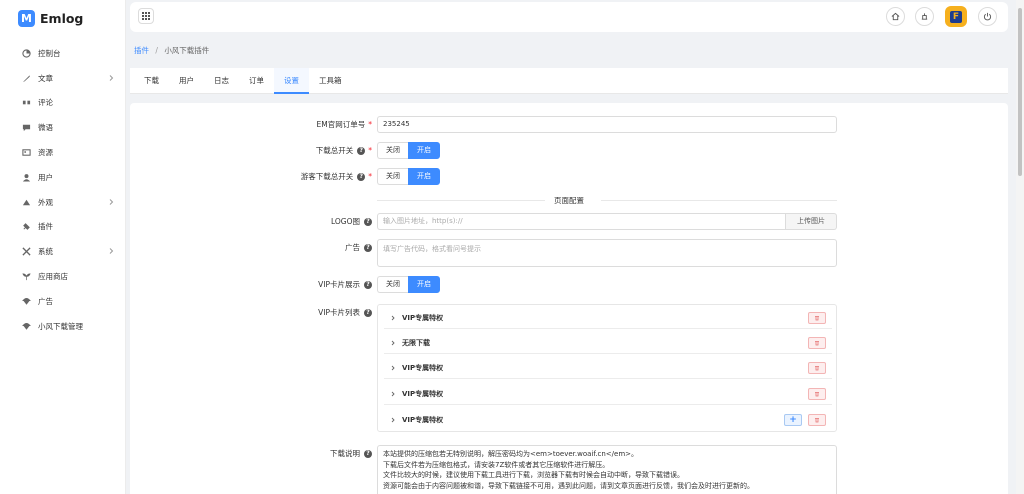 The image size is (1024, 494). I want to click on sidebar-item-twitter: 微语, so click(62, 127).